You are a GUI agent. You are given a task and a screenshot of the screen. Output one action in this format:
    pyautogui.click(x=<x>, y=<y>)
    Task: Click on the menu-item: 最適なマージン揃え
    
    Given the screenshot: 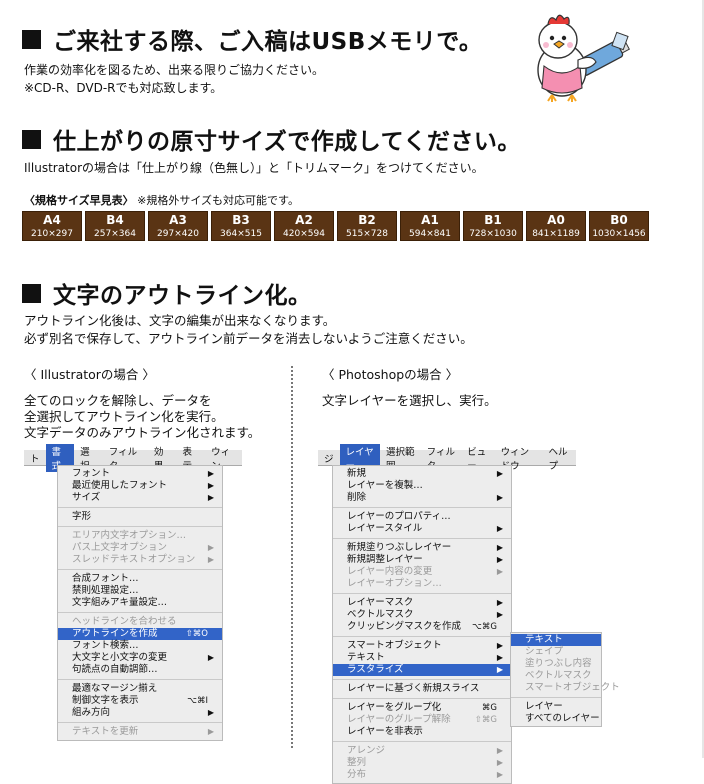 What is the action you would take?
    pyautogui.click(x=140, y=689)
    